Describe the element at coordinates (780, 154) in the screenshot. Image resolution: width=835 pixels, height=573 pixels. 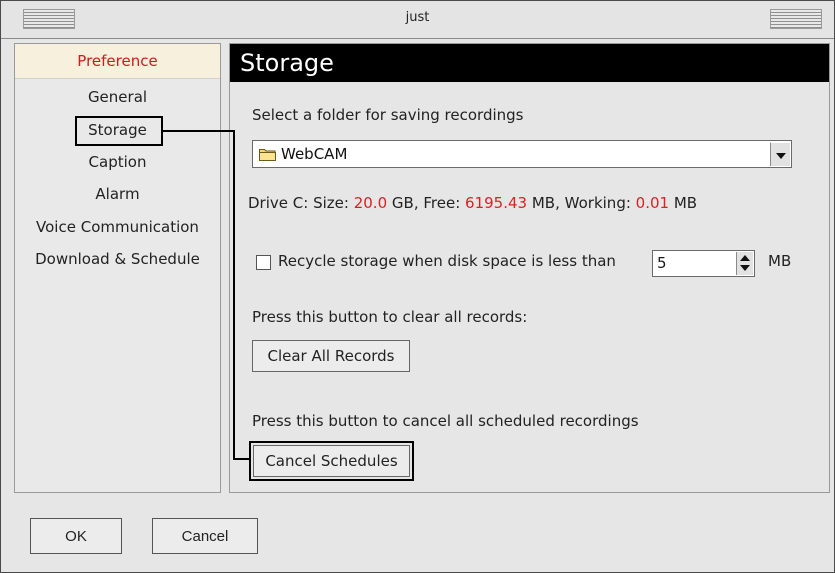
I see `dropdown-arrow-icon` at that location.